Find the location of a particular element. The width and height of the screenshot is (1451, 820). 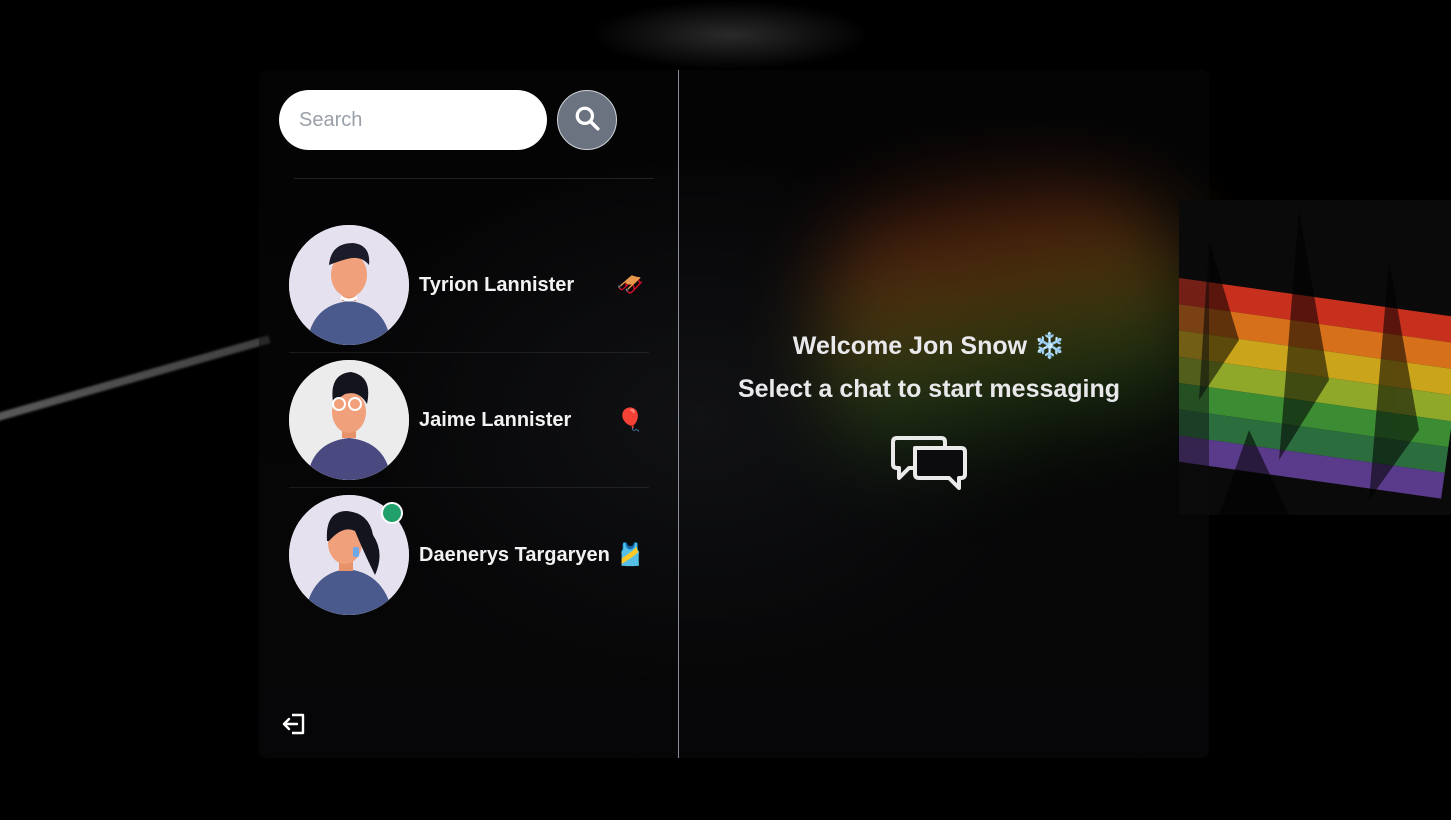

light-beam is located at coordinates (135, 380).